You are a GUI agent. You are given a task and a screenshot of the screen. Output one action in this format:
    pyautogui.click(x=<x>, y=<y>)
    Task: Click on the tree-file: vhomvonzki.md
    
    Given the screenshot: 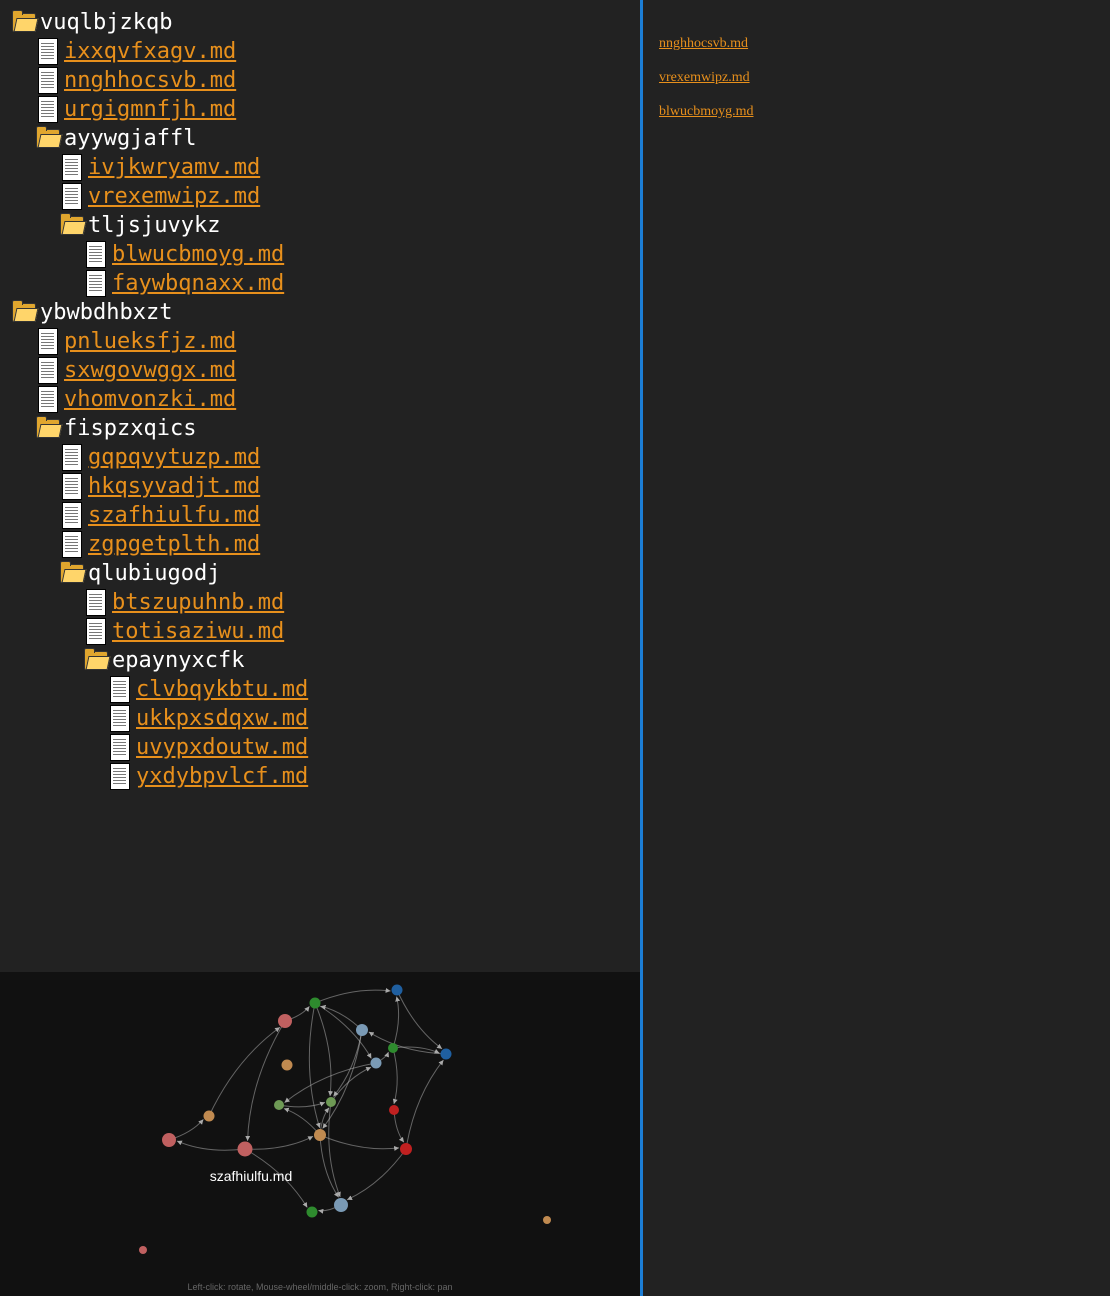 What is the action you would take?
    pyautogui.click(x=320, y=399)
    